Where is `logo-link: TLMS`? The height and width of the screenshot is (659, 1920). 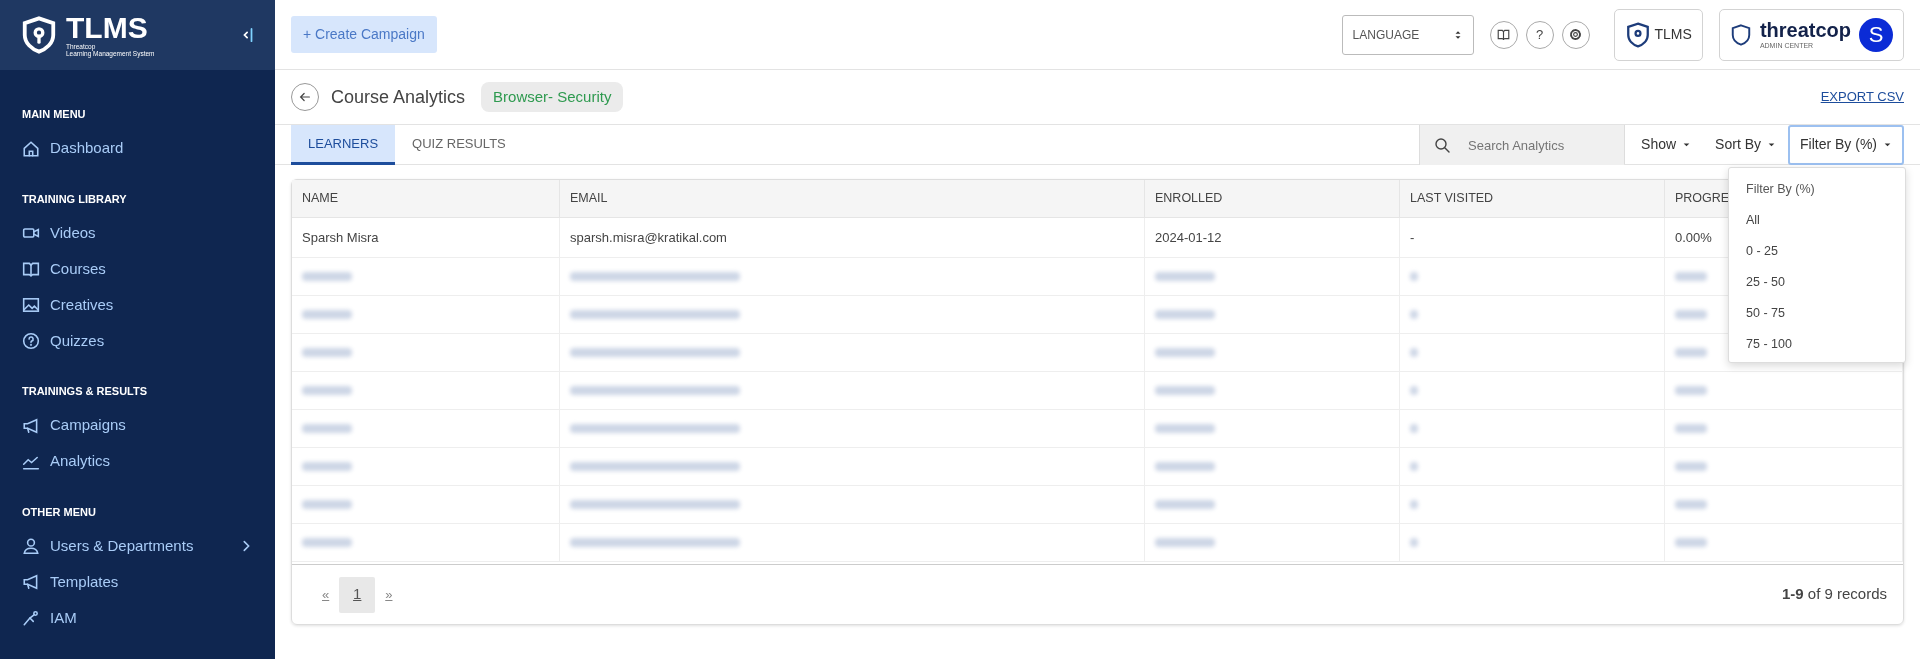 logo-link: TLMS is located at coordinates (1658, 34).